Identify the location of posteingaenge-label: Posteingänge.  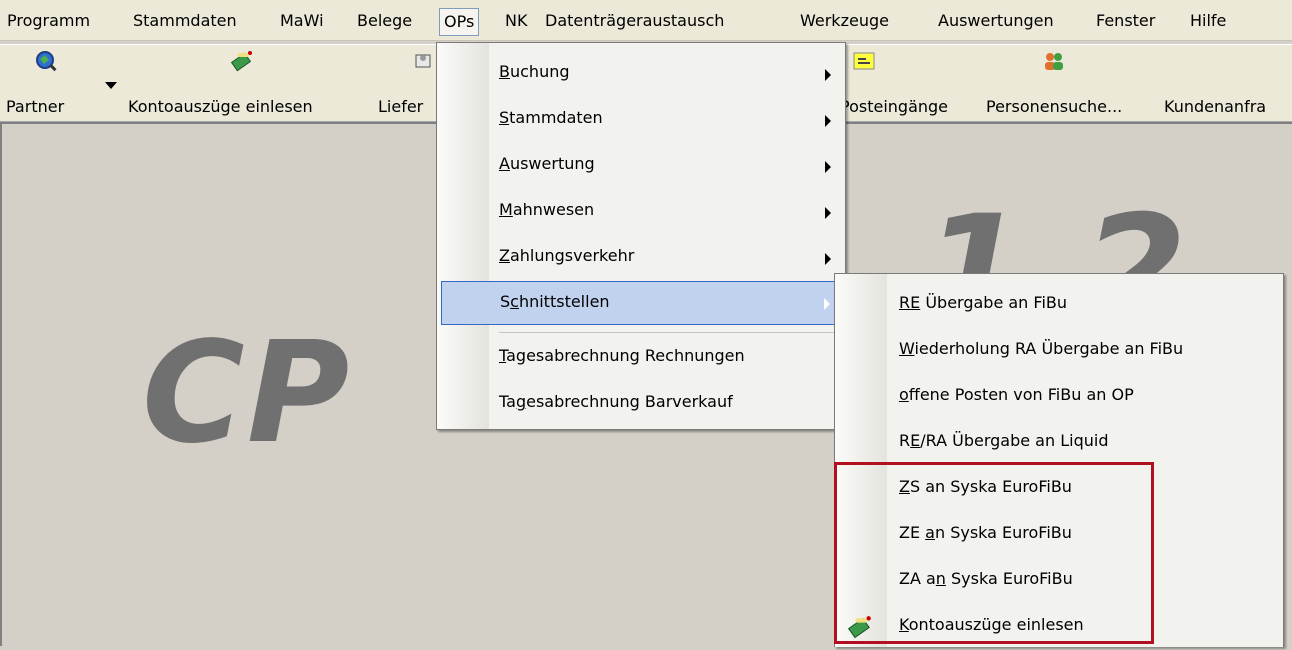
(894, 106).